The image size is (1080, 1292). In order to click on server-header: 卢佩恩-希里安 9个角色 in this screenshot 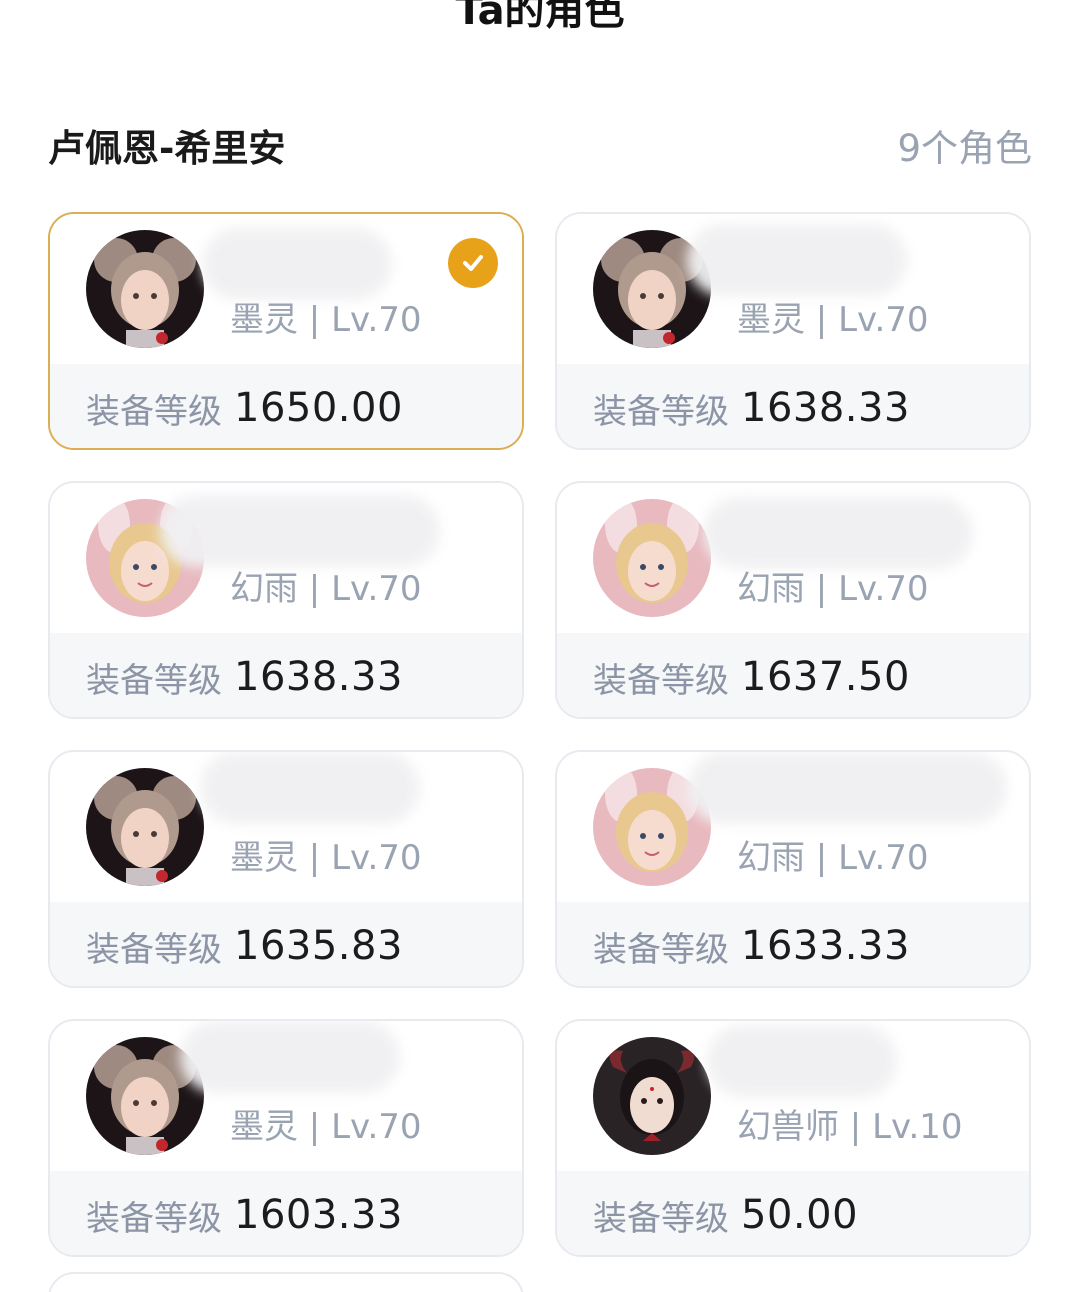, I will do `click(540, 140)`.